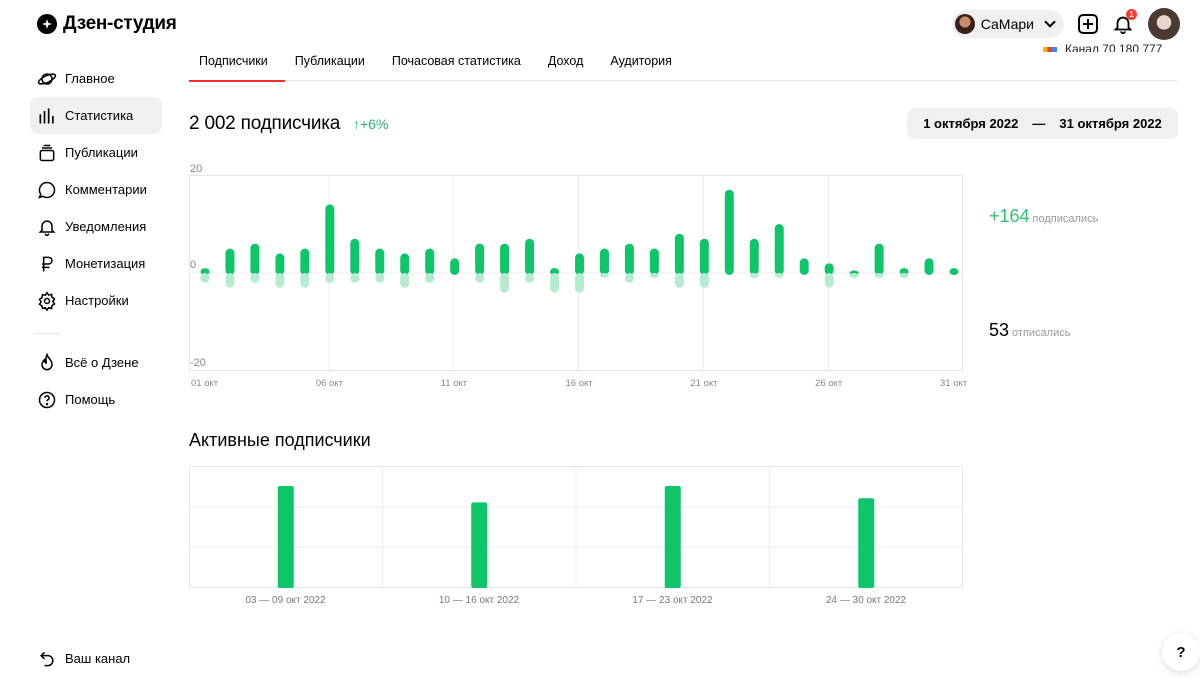 Image resolution: width=1200 pixels, height=690 pixels. I want to click on tab-hourly: Почасовая статистика, so click(460, 60).